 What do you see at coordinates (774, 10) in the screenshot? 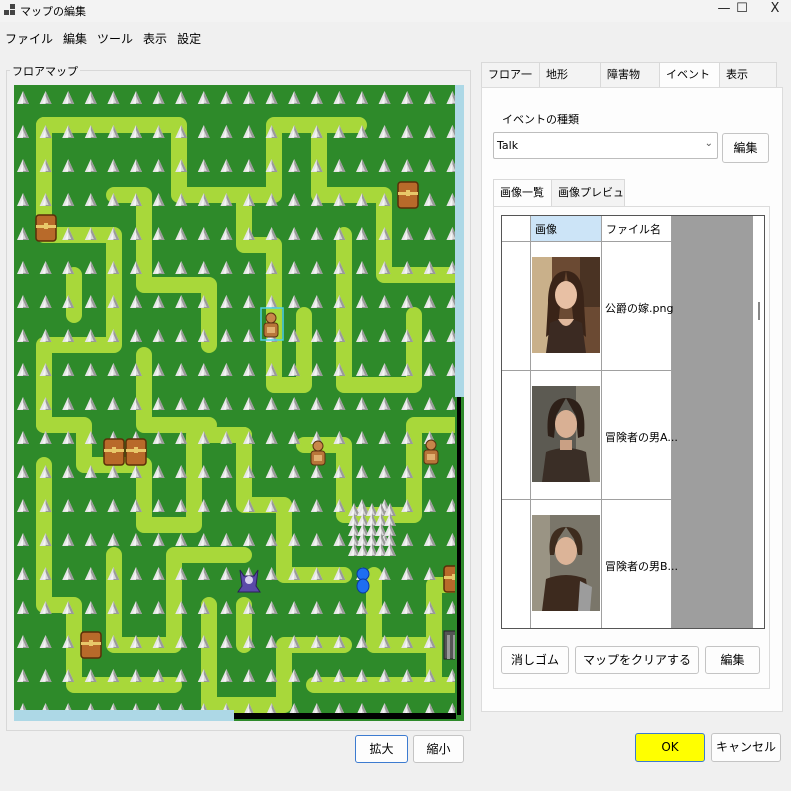
I see `close-button: X` at bounding box center [774, 10].